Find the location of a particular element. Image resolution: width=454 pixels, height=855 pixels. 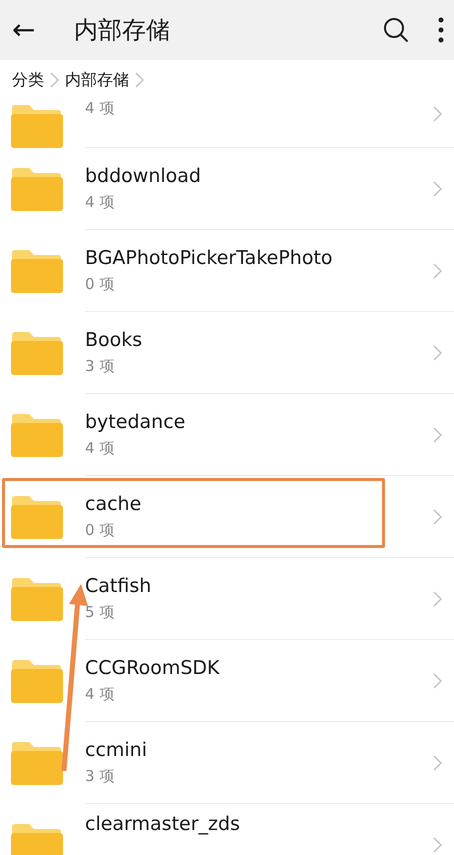

folder-name: bddownload is located at coordinates (143, 176).